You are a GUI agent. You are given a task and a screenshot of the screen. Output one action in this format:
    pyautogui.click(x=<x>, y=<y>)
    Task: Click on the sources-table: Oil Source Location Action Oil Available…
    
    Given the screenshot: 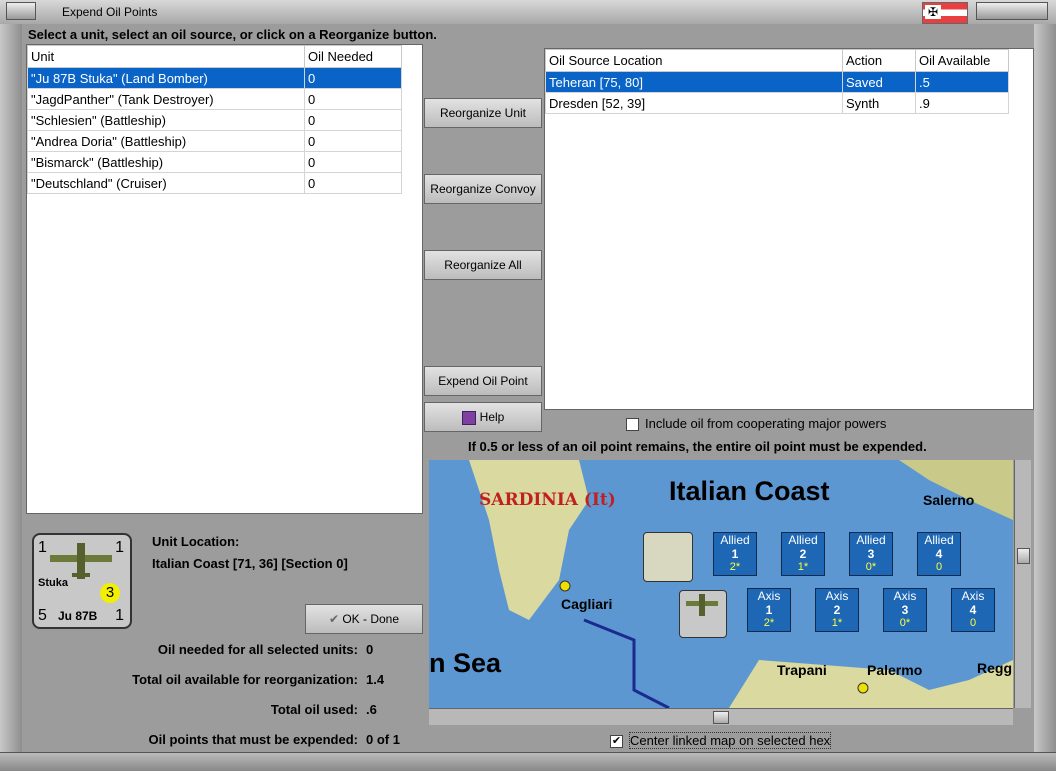 What is the action you would take?
    pyautogui.click(x=777, y=81)
    